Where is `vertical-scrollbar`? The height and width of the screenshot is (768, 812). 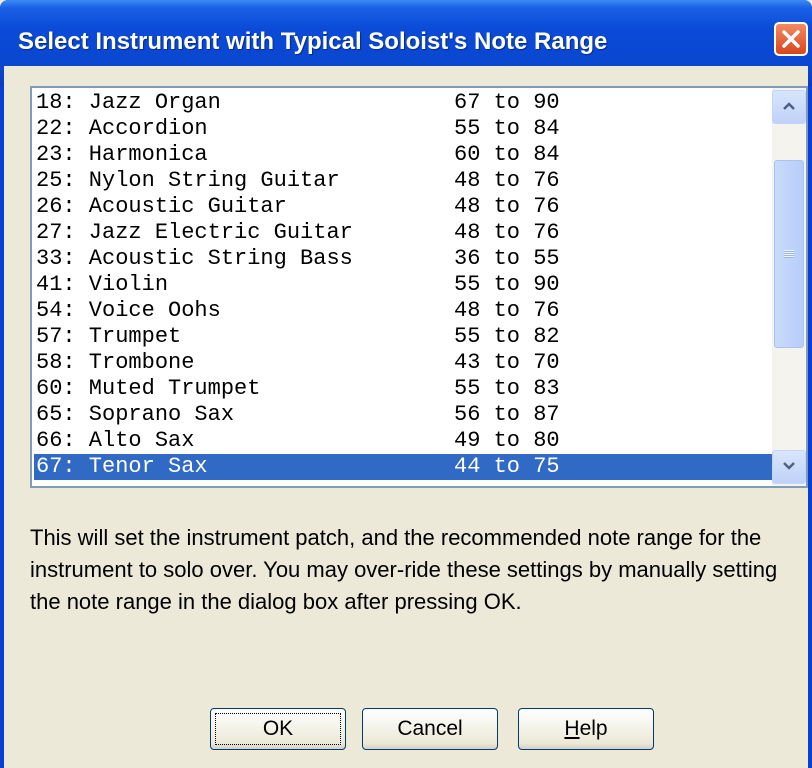
vertical-scrollbar is located at coordinates (789, 287).